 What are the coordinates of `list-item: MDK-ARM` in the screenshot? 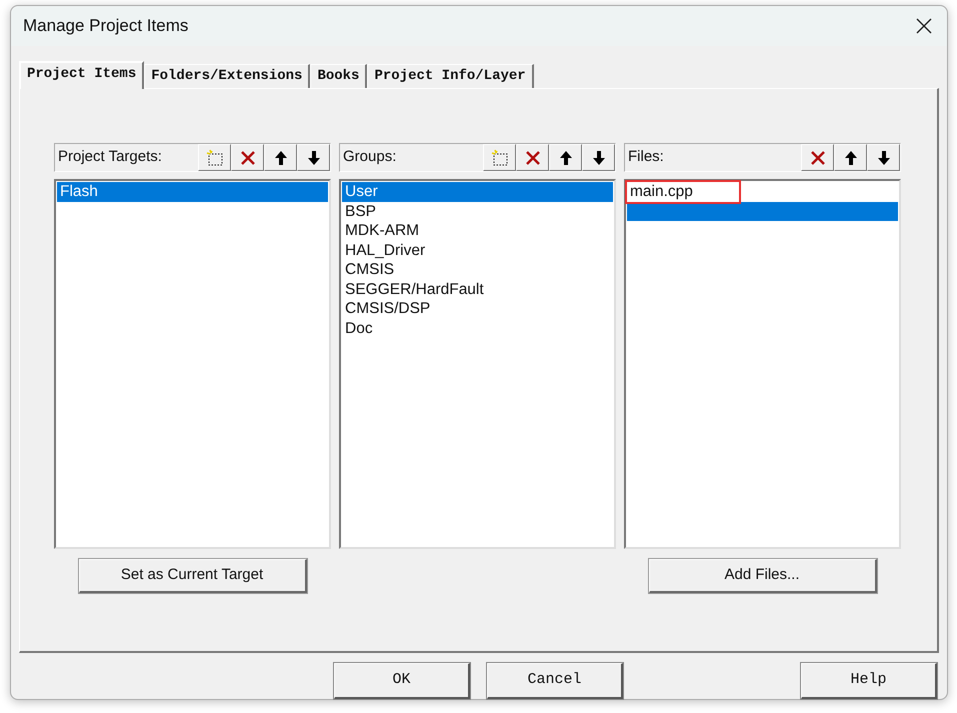 It's located at (477, 230).